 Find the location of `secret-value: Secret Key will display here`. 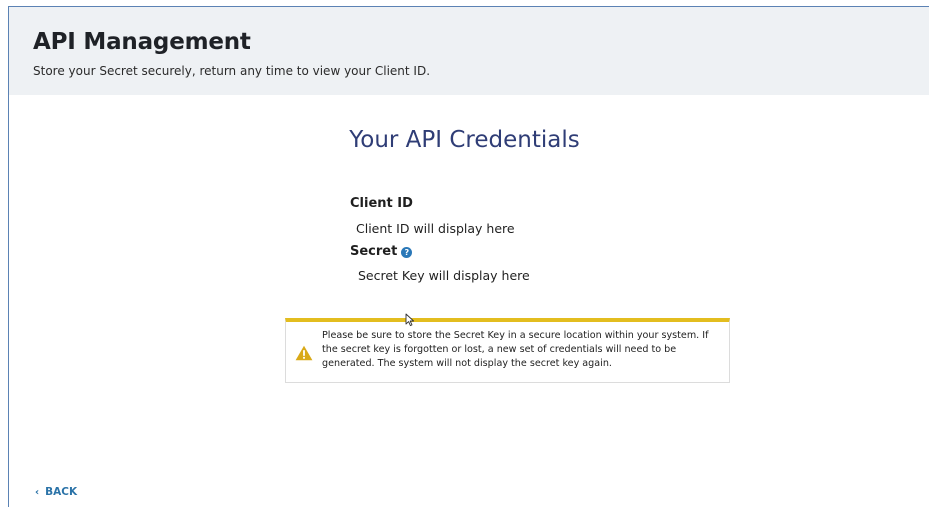

secret-value: Secret Key will display here is located at coordinates (444, 275).